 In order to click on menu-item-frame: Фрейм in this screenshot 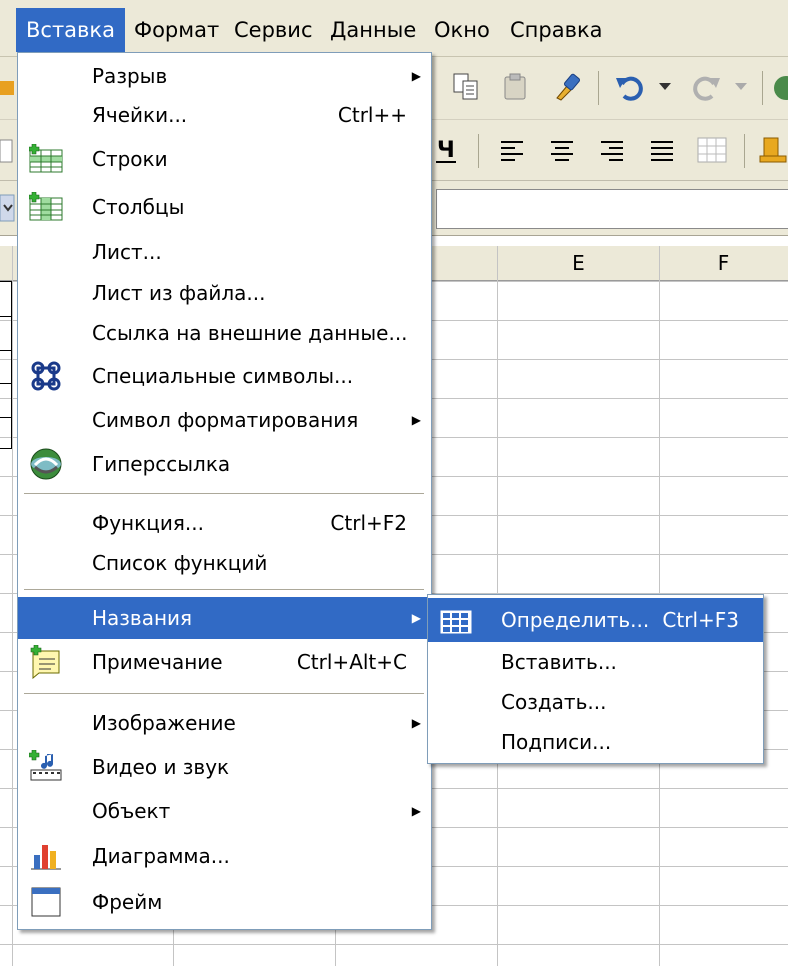, I will do `click(224, 902)`.